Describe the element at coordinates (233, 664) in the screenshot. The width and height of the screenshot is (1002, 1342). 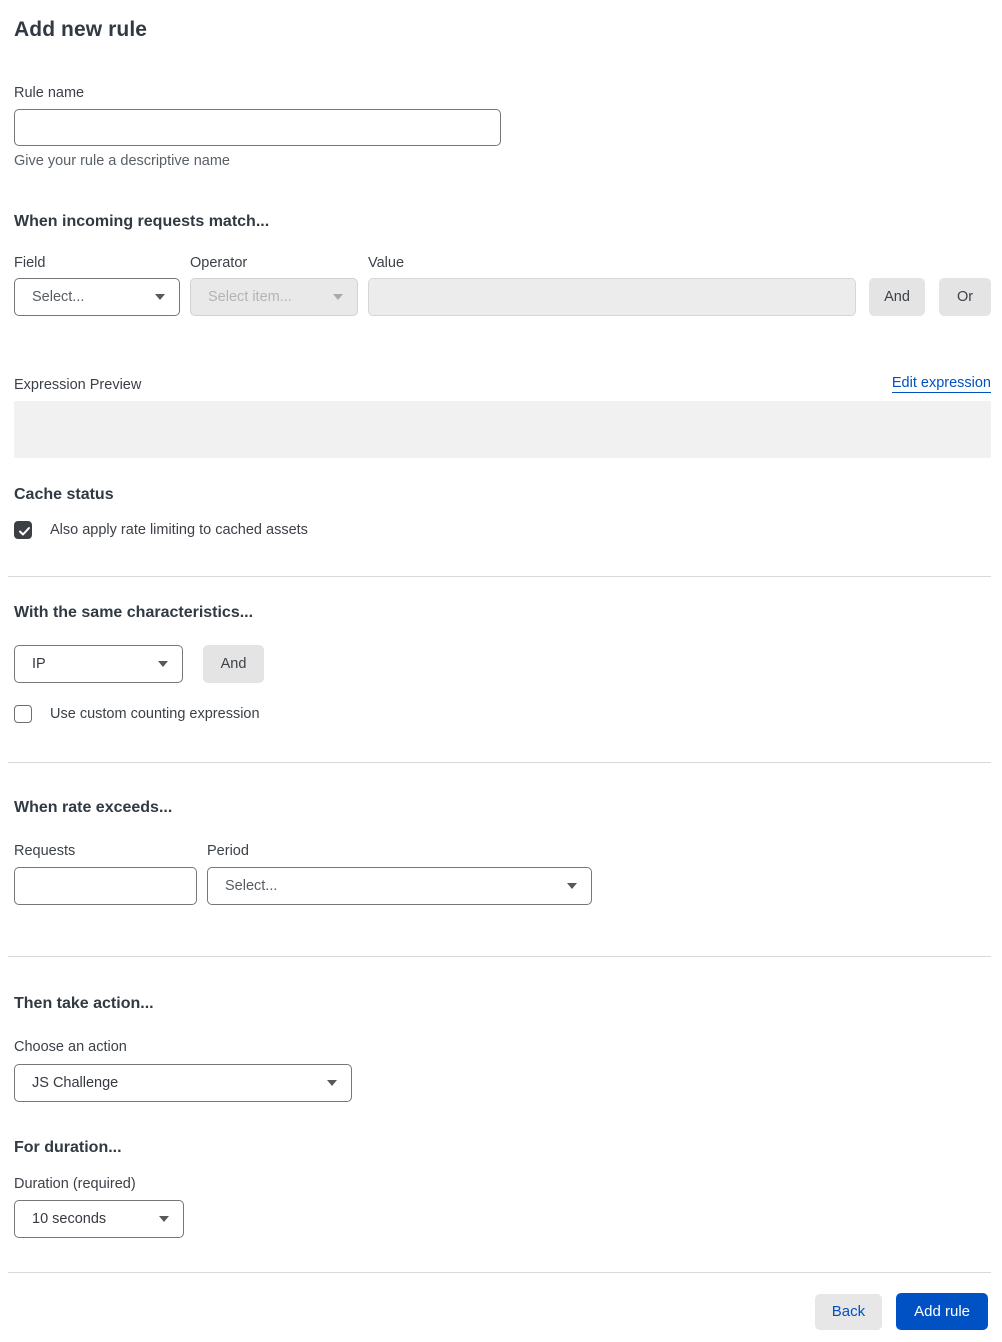
I see `characteristics-and-button: And` at that location.